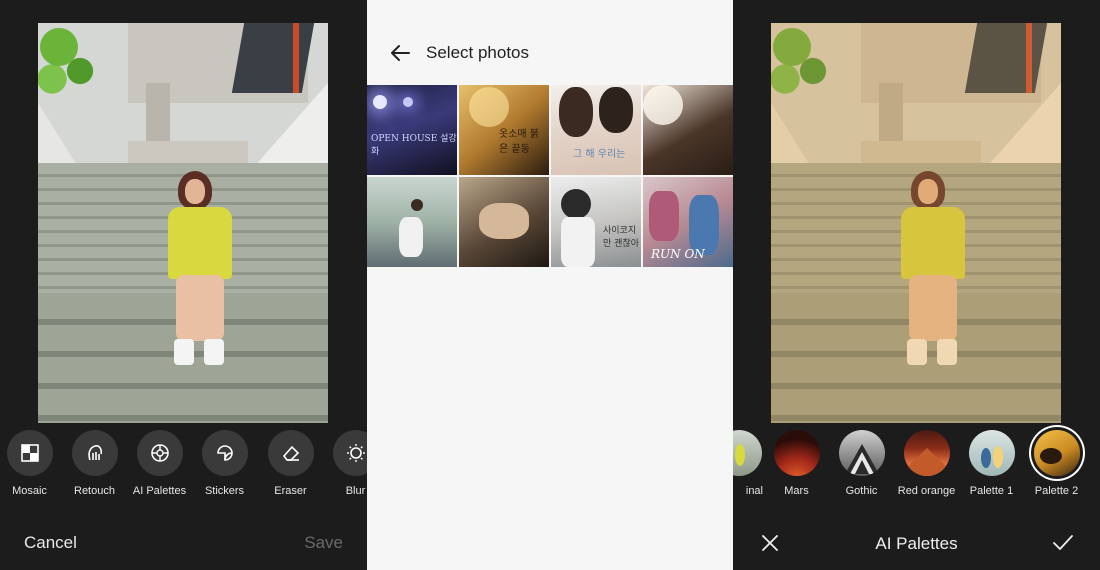  I want to click on cancel-button: Cancel, so click(50, 543).